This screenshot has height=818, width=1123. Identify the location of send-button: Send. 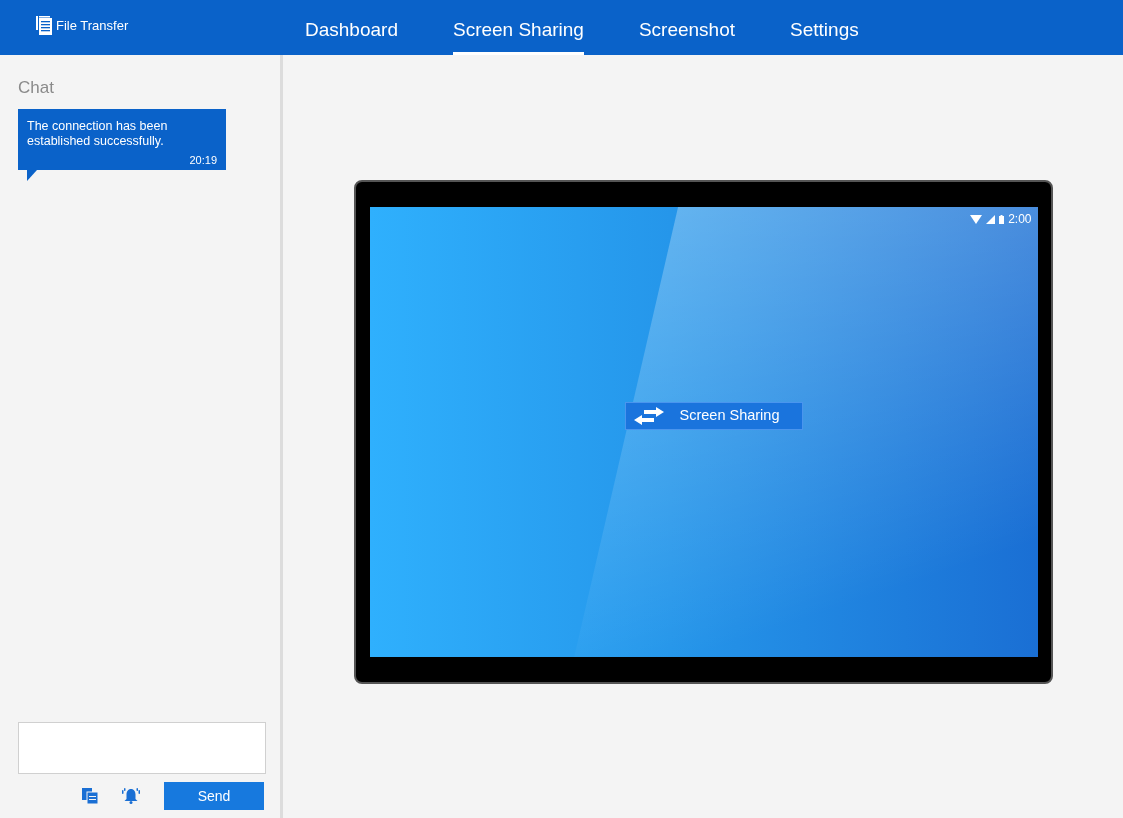
(214, 796).